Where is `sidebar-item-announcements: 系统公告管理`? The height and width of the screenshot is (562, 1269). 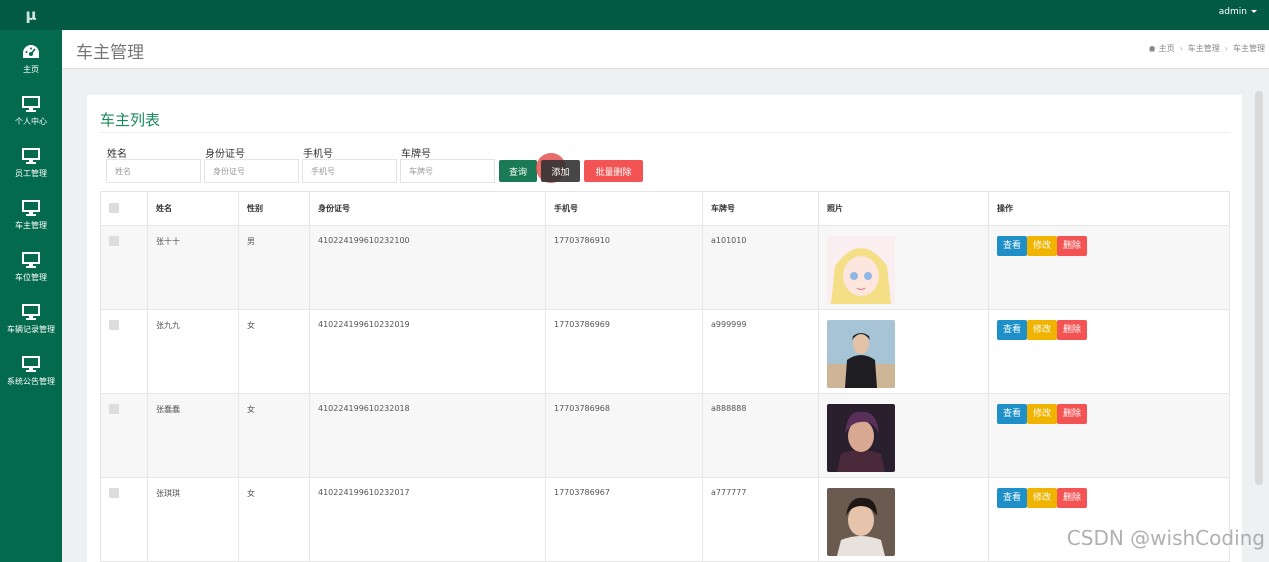 sidebar-item-announcements: 系统公告管理 is located at coordinates (31, 374).